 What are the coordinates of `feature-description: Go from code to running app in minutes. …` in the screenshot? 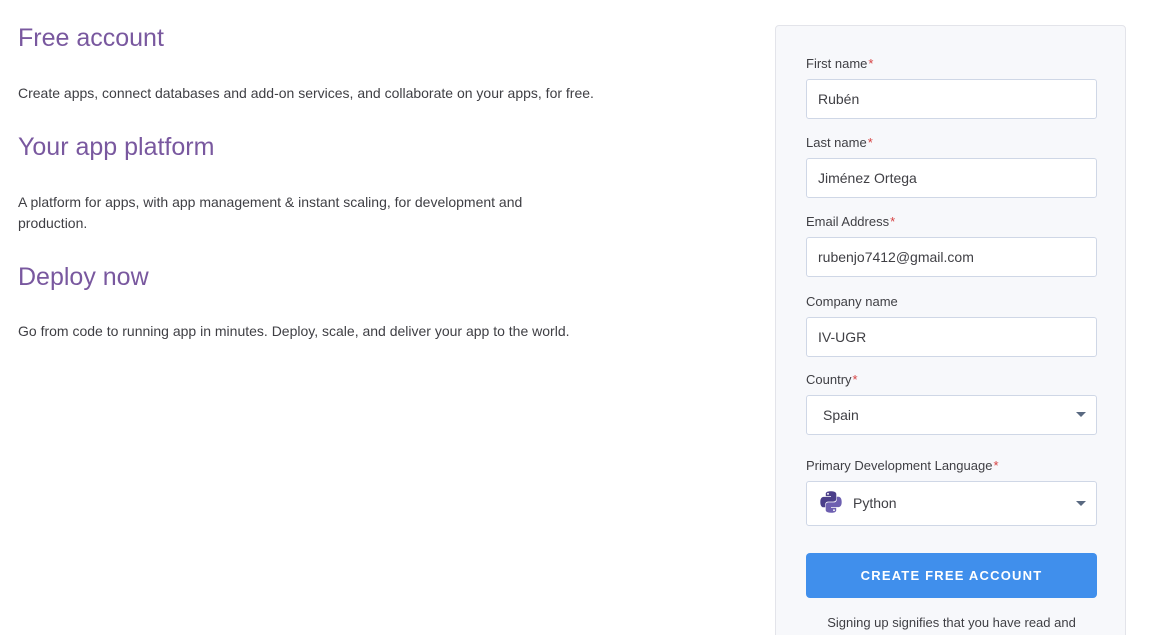 It's located at (294, 331).